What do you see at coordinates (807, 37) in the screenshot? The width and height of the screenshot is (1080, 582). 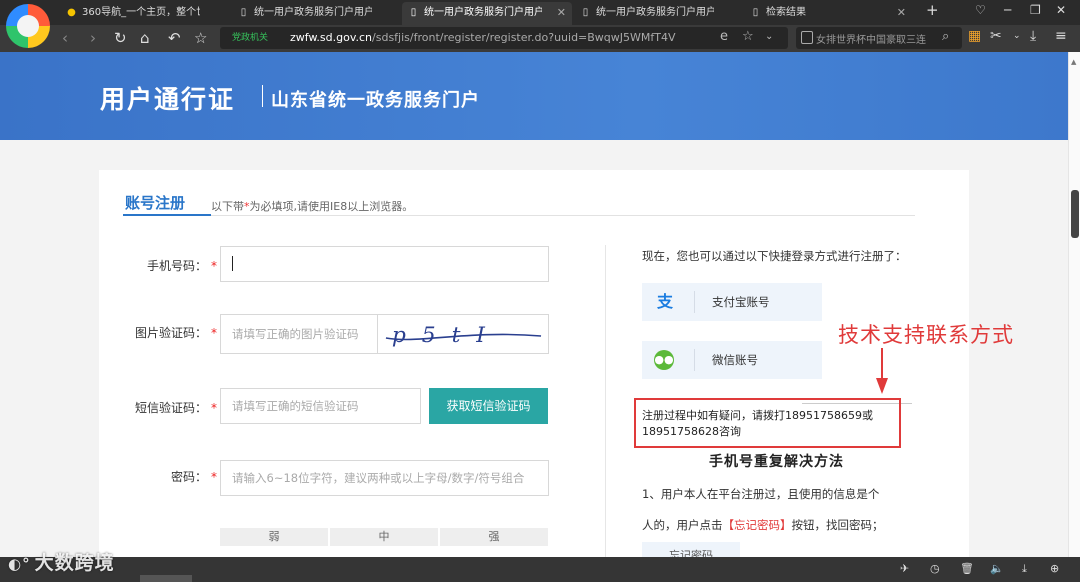 I see `search-engine-icon` at bounding box center [807, 37].